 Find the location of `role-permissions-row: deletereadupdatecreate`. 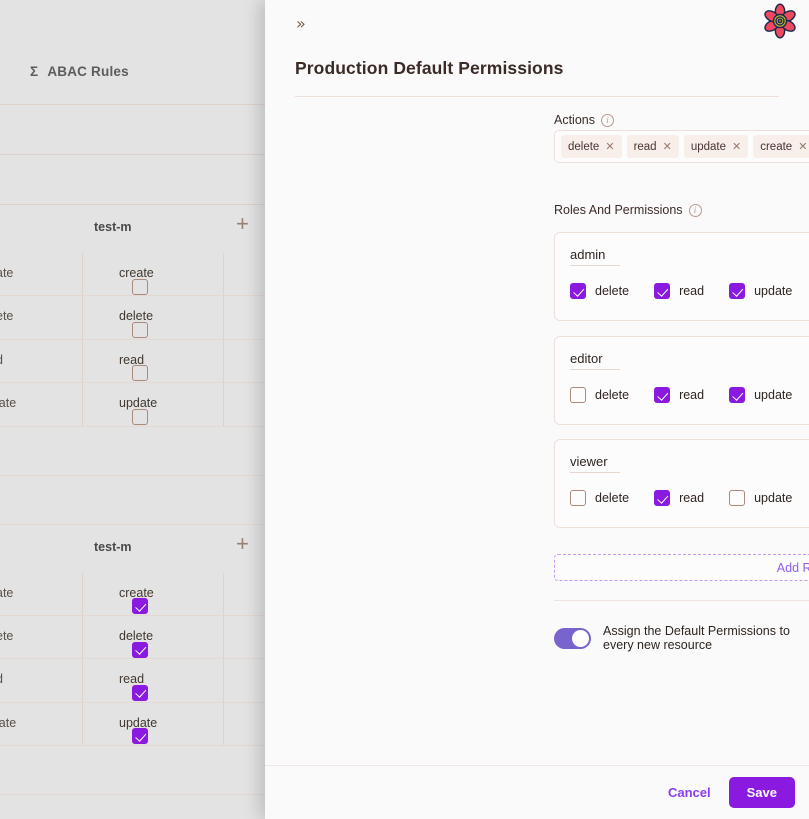

role-permissions-row: deletereadupdatecreate is located at coordinates (689, 291).